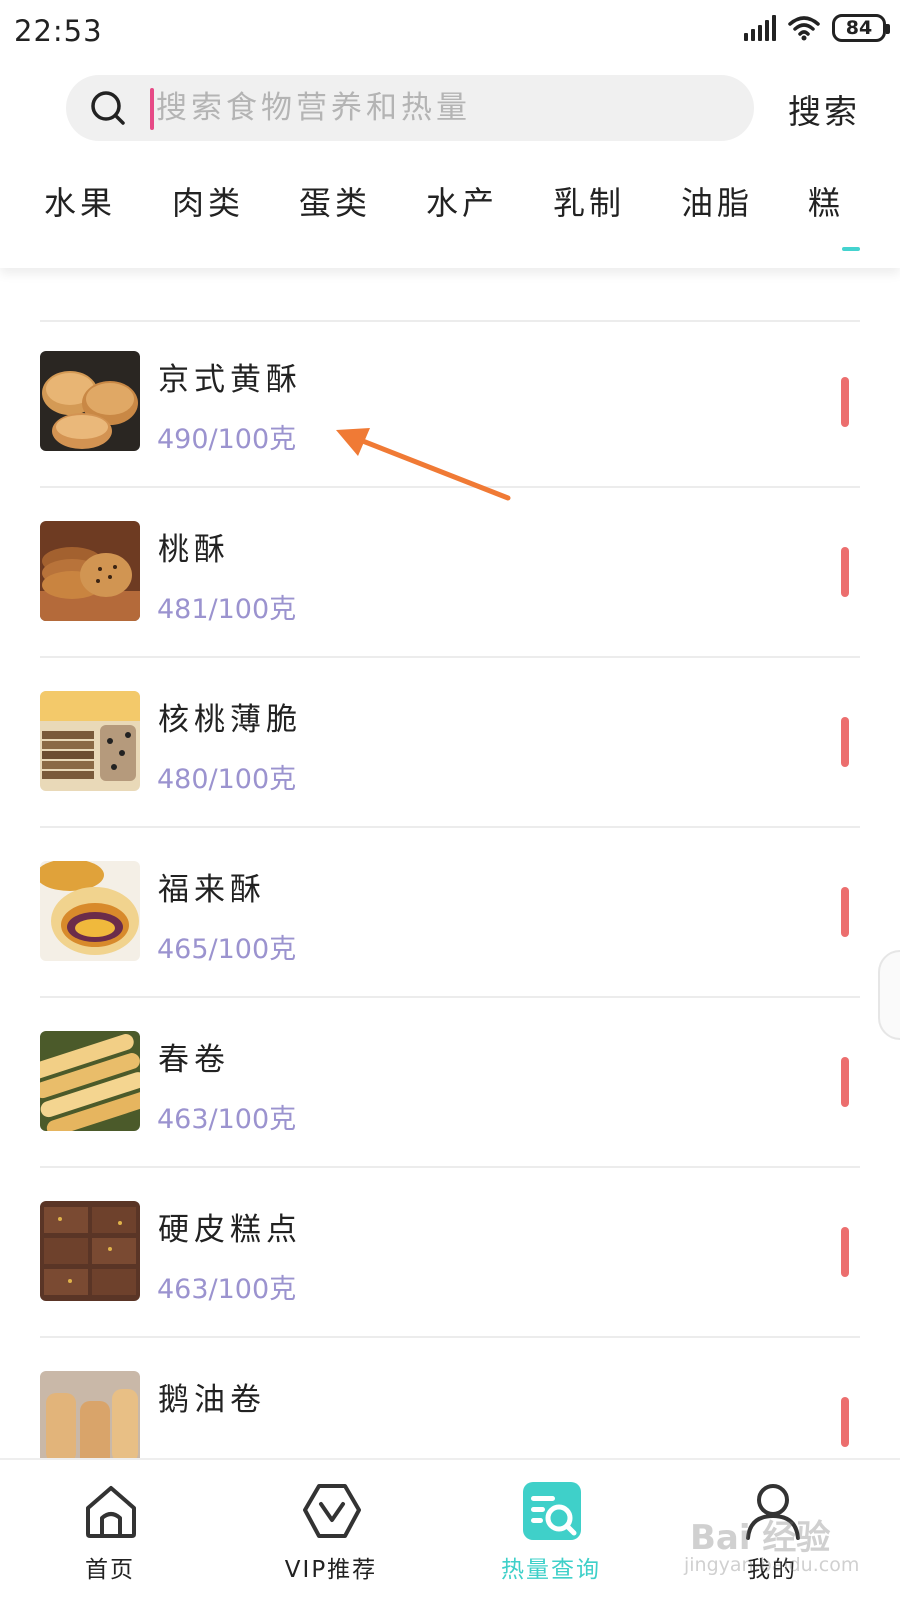 This screenshot has height=1600, width=900. What do you see at coordinates (335, 201) in the screenshot?
I see `tab-eggs: 蛋类` at bounding box center [335, 201].